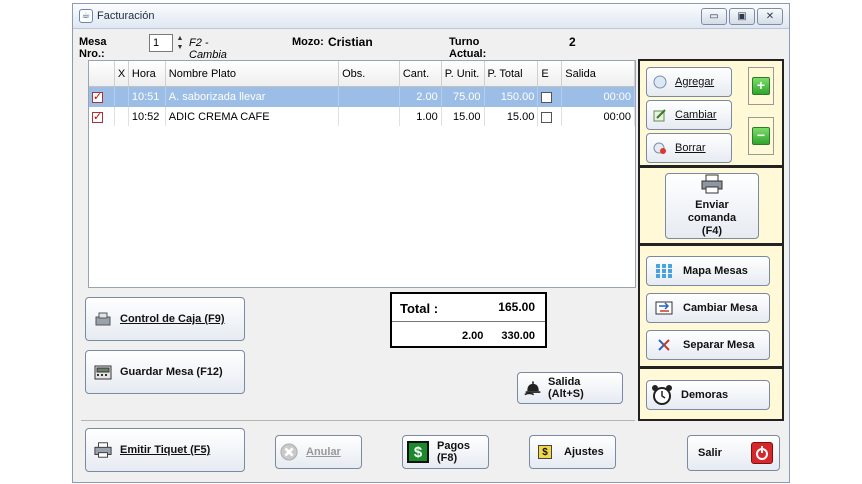  What do you see at coordinates (93, 48) in the screenshot?
I see `mesa-label: Mesa Nro.:` at bounding box center [93, 48].